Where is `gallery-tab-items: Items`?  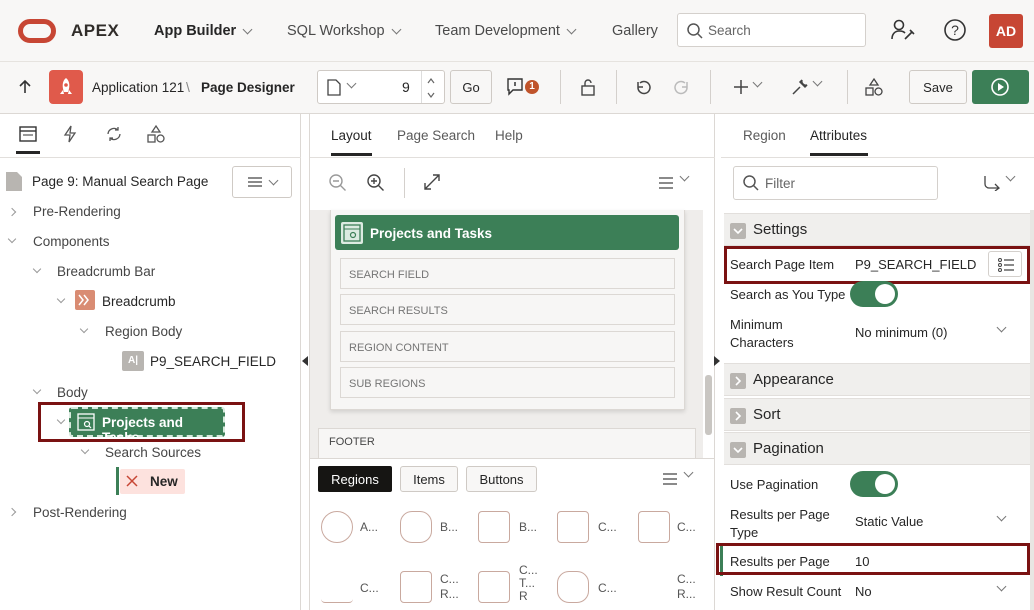
gallery-tab-items: Items is located at coordinates (429, 479).